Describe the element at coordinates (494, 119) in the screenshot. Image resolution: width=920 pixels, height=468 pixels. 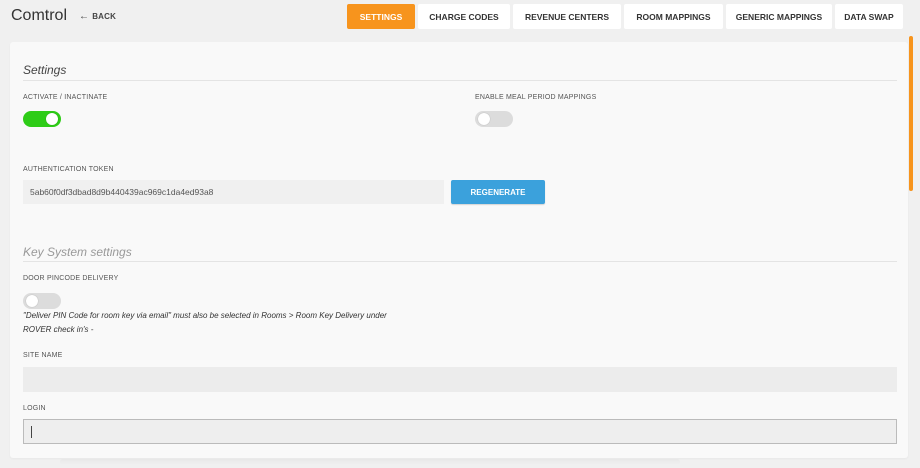
I see `meal-period-toggle` at that location.